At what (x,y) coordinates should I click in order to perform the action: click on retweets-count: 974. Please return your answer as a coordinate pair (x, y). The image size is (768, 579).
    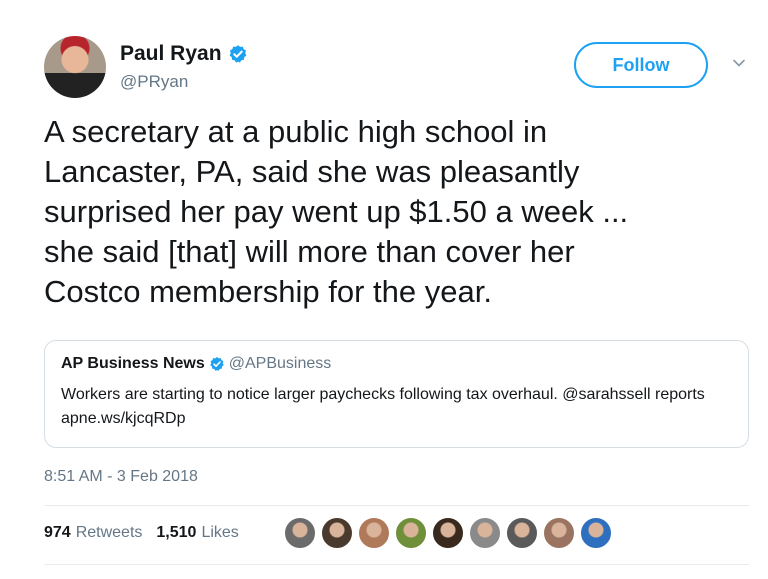
    Looking at the image, I should click on (57, 533).